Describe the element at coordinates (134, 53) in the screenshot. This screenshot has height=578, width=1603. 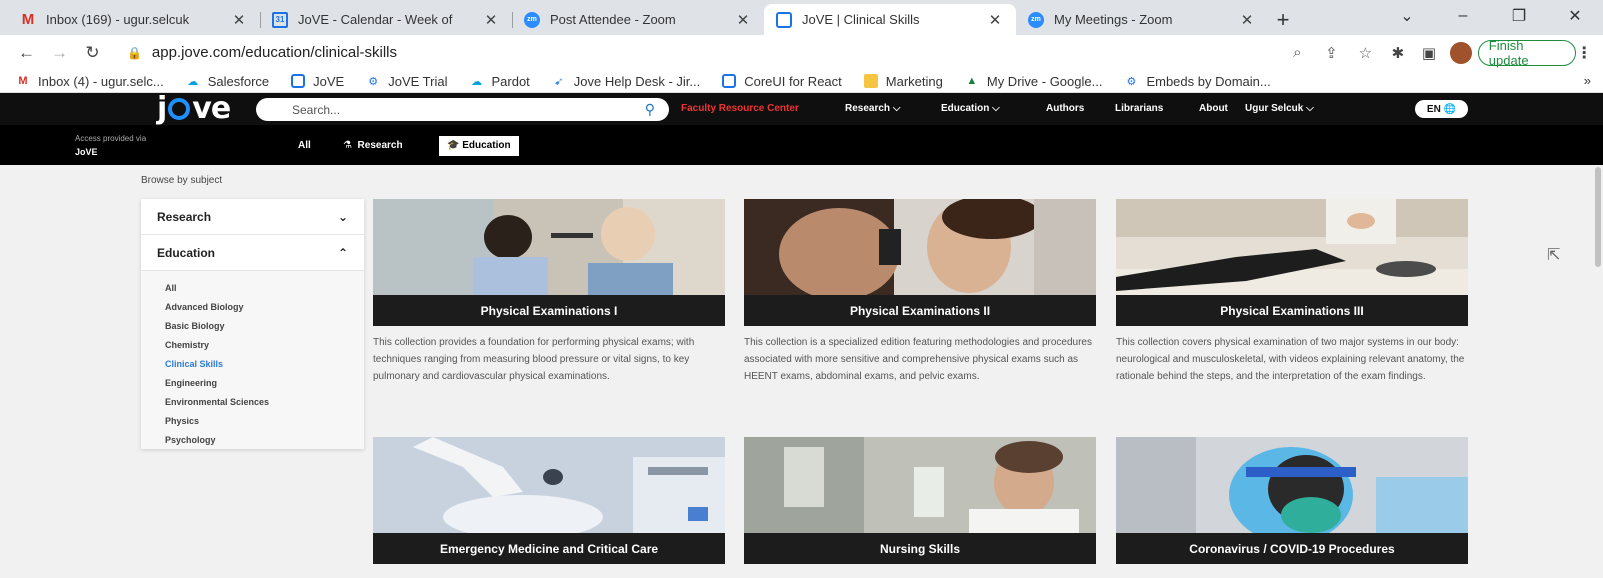
I see `lock-icon: 🔒` at that location.